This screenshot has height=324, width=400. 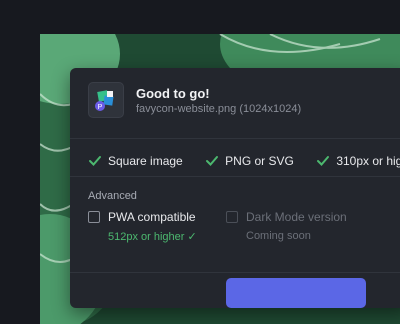 What do you see at coordinates (368, 161) in the screenshot?
I see `requirement-label: 310px or higher` at bounding box center [368, 161].